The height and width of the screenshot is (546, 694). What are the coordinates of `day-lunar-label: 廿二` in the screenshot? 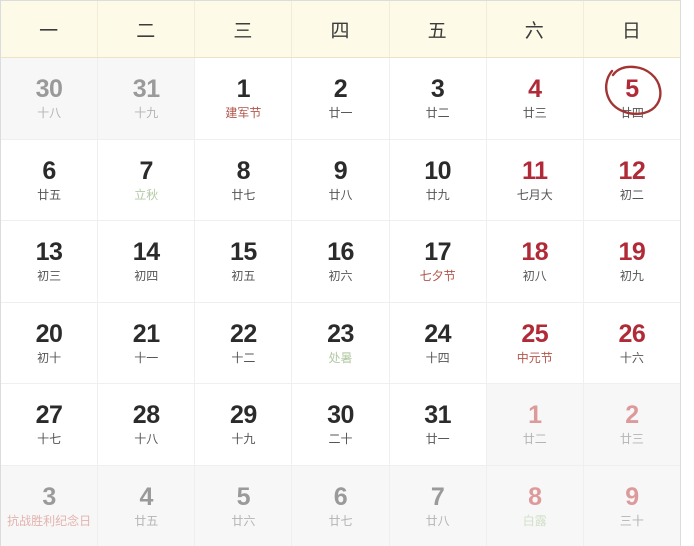 It's located at (534, 439).